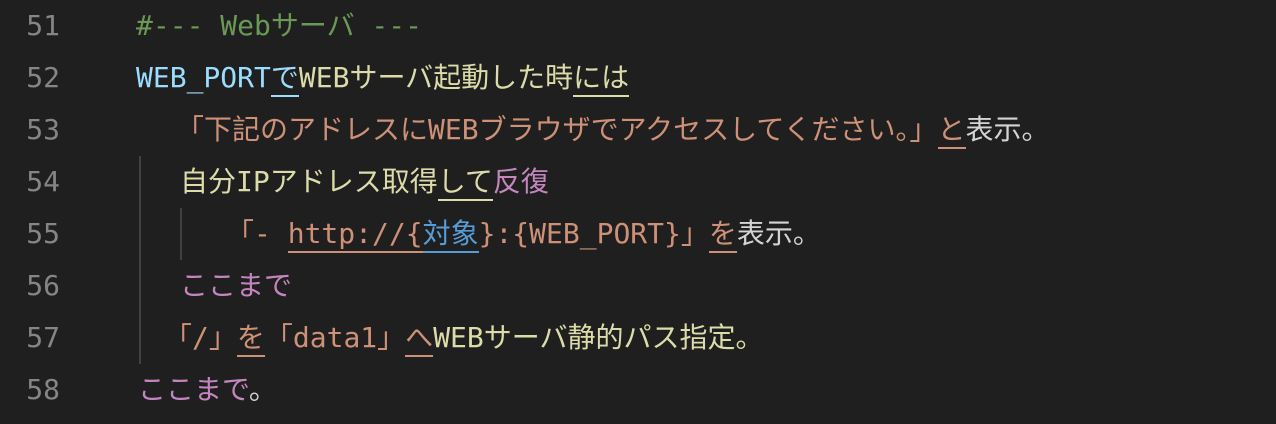 The image size is (1276, 424). Describe the element at coordinates (638, 26) in the screenshot. I see `code-line: 51 #--- Webサーバ ---` at that location.